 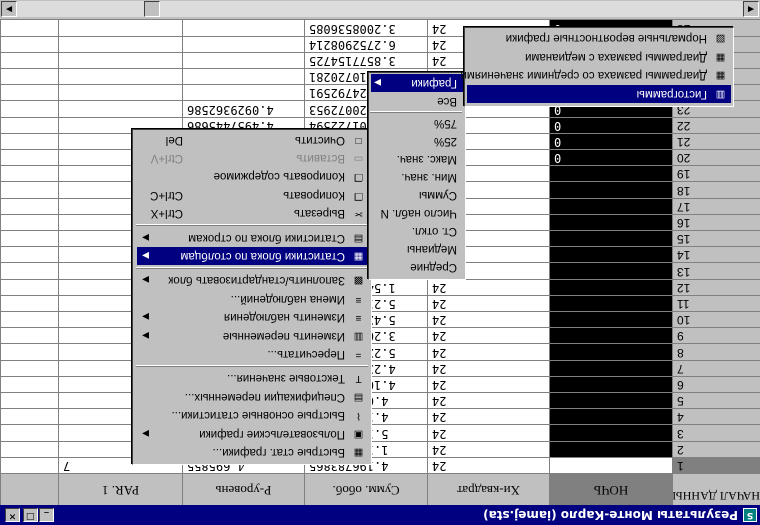 What do you see at coordinates (243, 108) in the screenshot?
I see `cell-p-level: 4.0929362586` at bounding box center [243, 108].